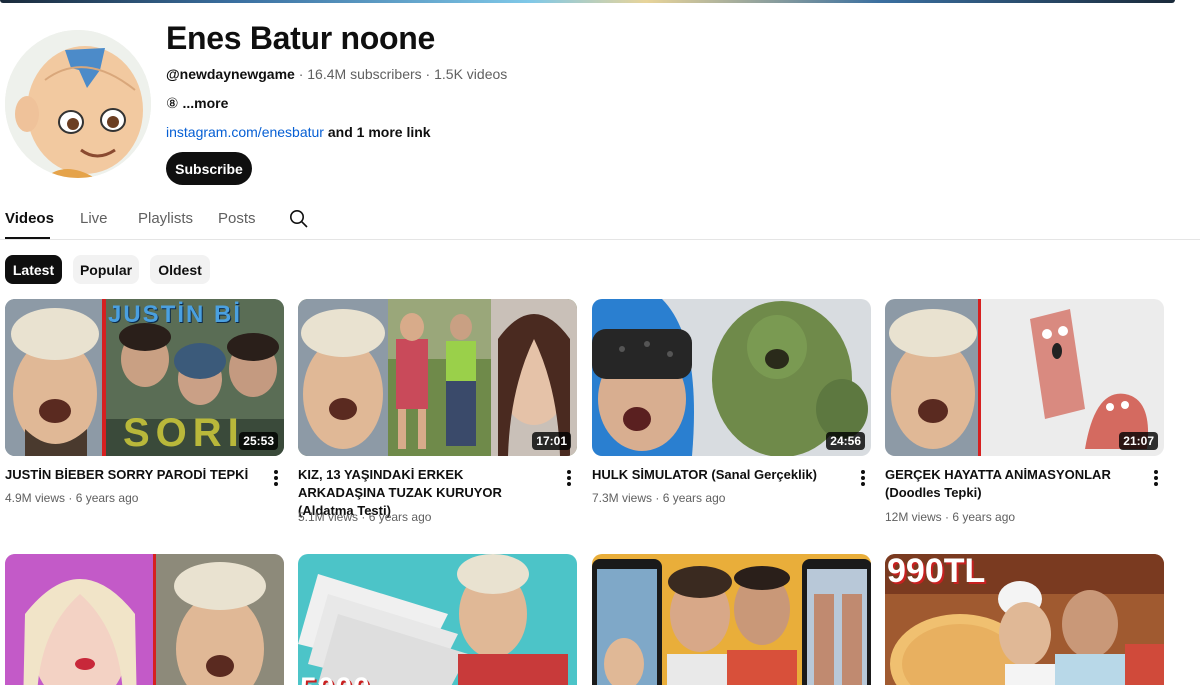  Describe the element at coordinates (551, 441) in the screenshot. I see `video-duration: 17:01` at that location.